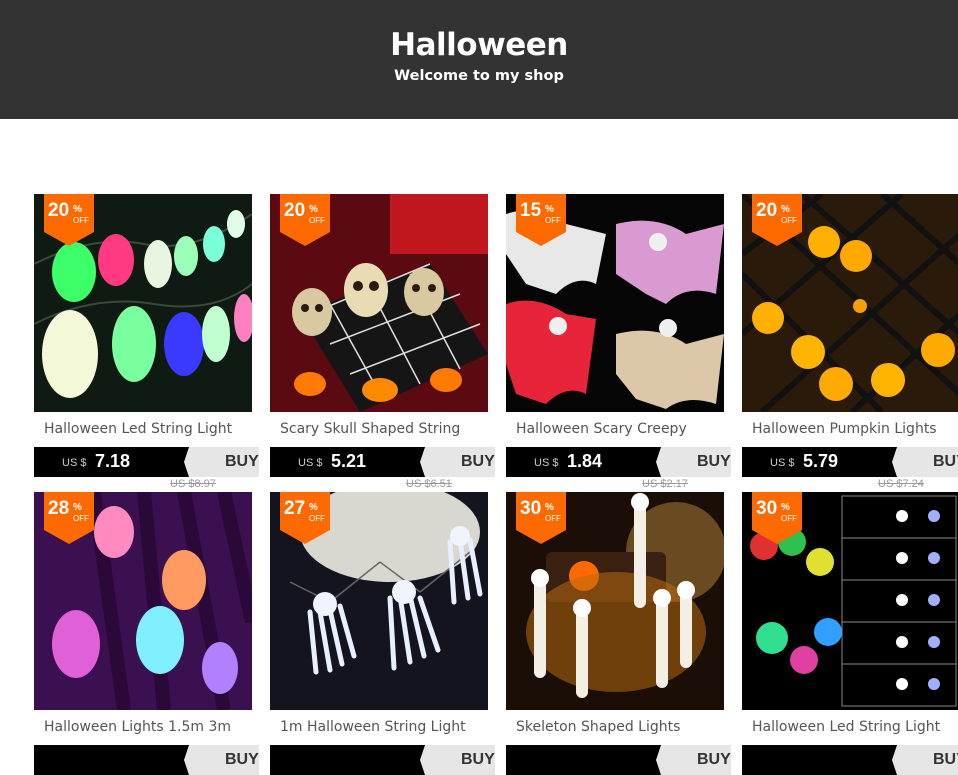 This screenshot has height=775, width=958. Describe the element at coordinates (69, 518) in the screenshot. I see `discount-badge: 28 % OFF` at that location.